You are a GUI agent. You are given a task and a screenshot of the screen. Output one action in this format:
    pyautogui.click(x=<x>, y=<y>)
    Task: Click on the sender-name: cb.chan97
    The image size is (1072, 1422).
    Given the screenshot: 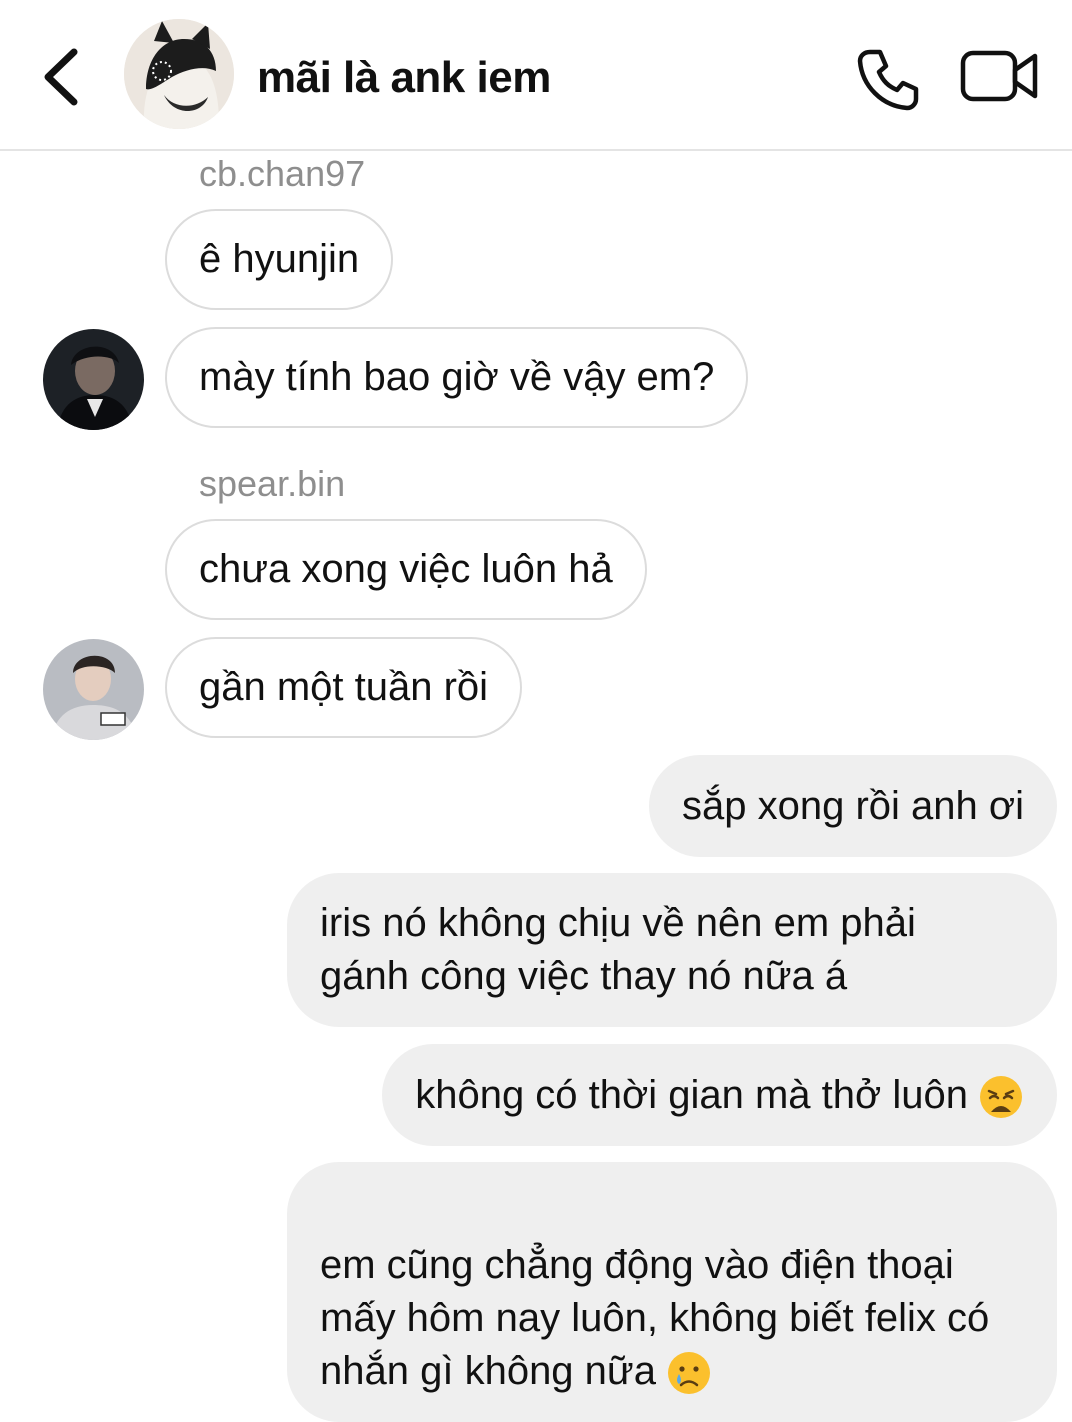 What is the action you would take?
    pyautogui.click(x=282, y=173)
    